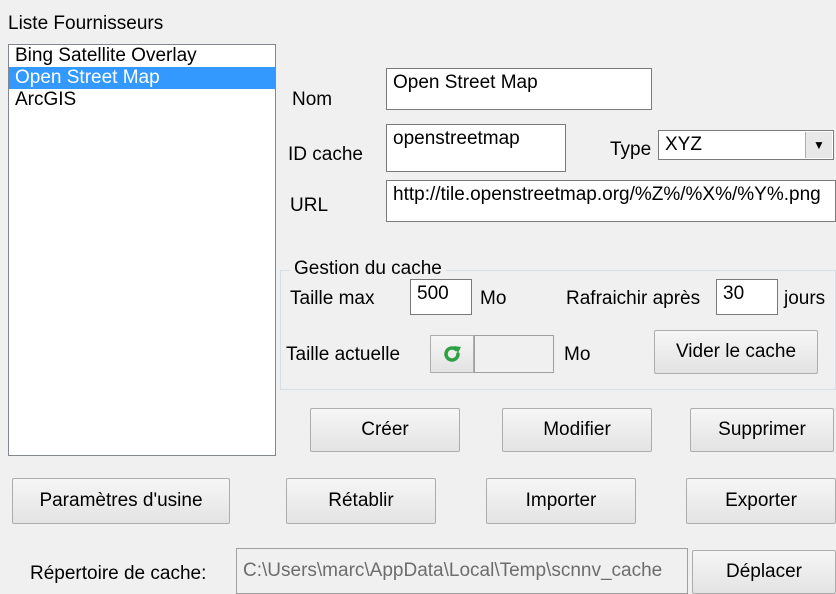 The width and height of the screenshot is (836, 594). I want to click on refresh-icon, so click(452, 354).